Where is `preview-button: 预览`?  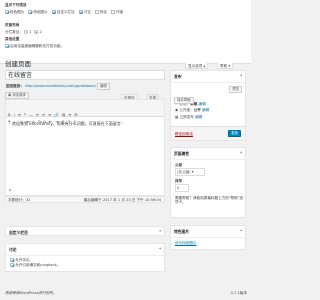 preview-button: 预览 is located at coordinates (235, 89).